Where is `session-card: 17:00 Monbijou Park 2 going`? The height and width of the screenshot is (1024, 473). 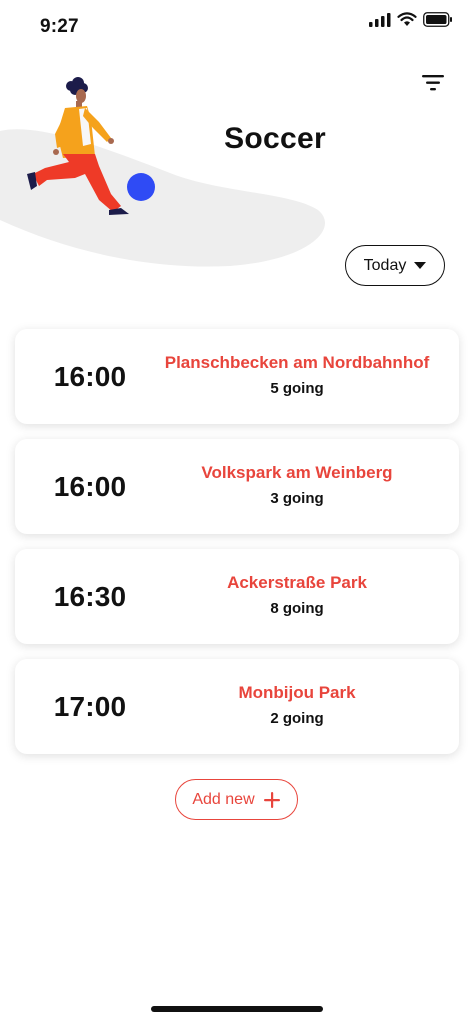
session-card: 17:00 Monbijou Park 2 going is located at coordinates (237, 706).